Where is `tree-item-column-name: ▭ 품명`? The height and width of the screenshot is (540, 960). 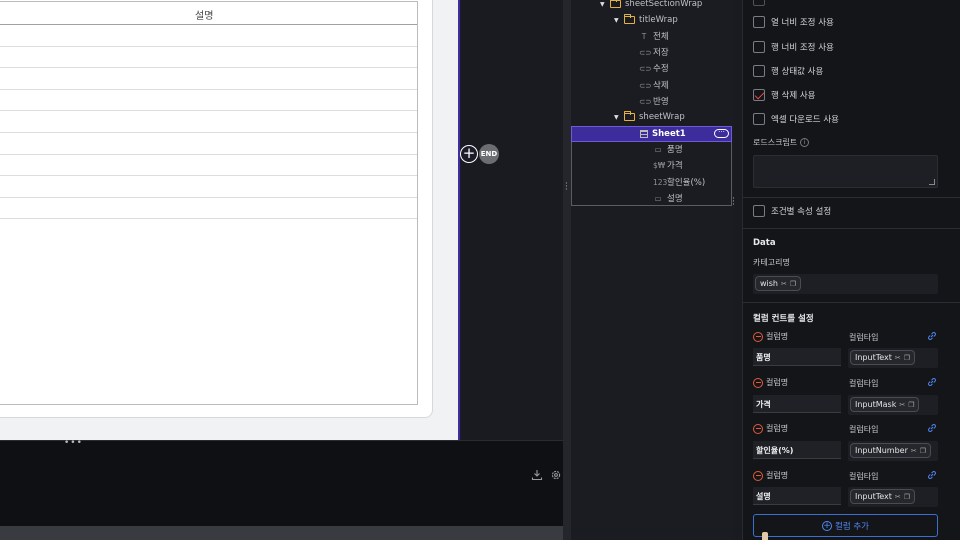 tree-item-column-name: ▭ 품명 is located at coordinates (667, 149).